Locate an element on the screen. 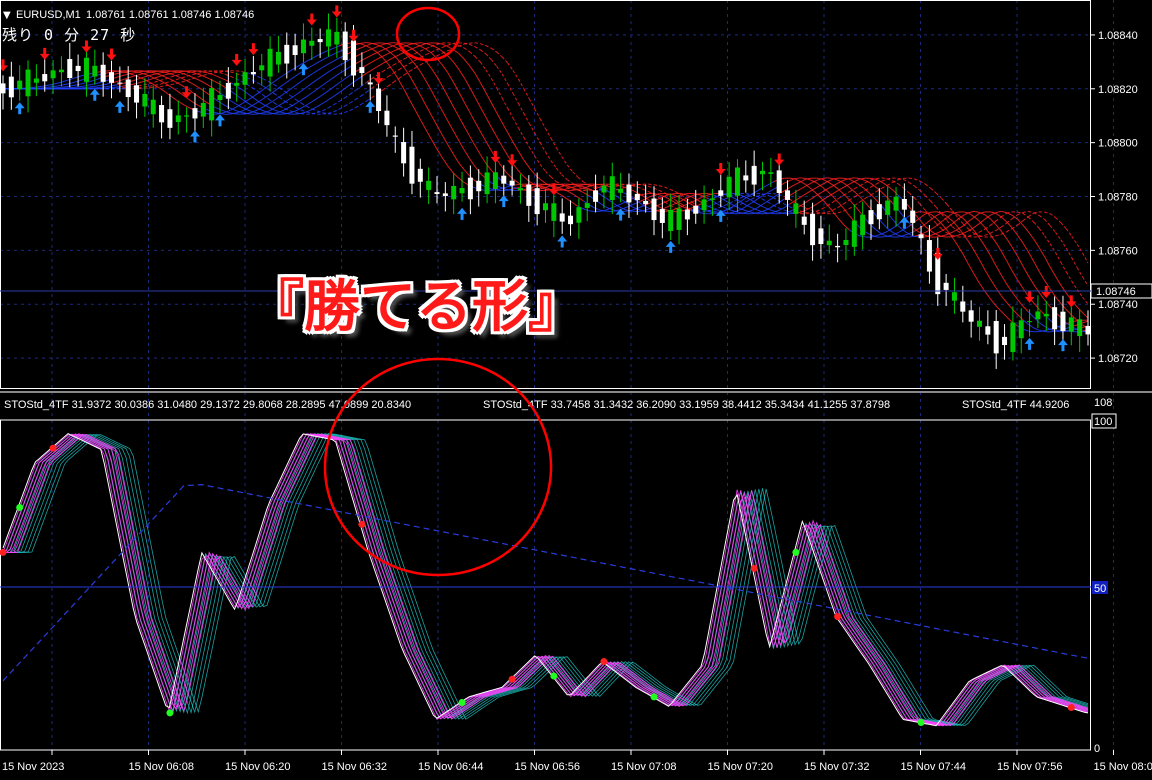  level-0-label: 0 is located at coordinates (1097, 749).